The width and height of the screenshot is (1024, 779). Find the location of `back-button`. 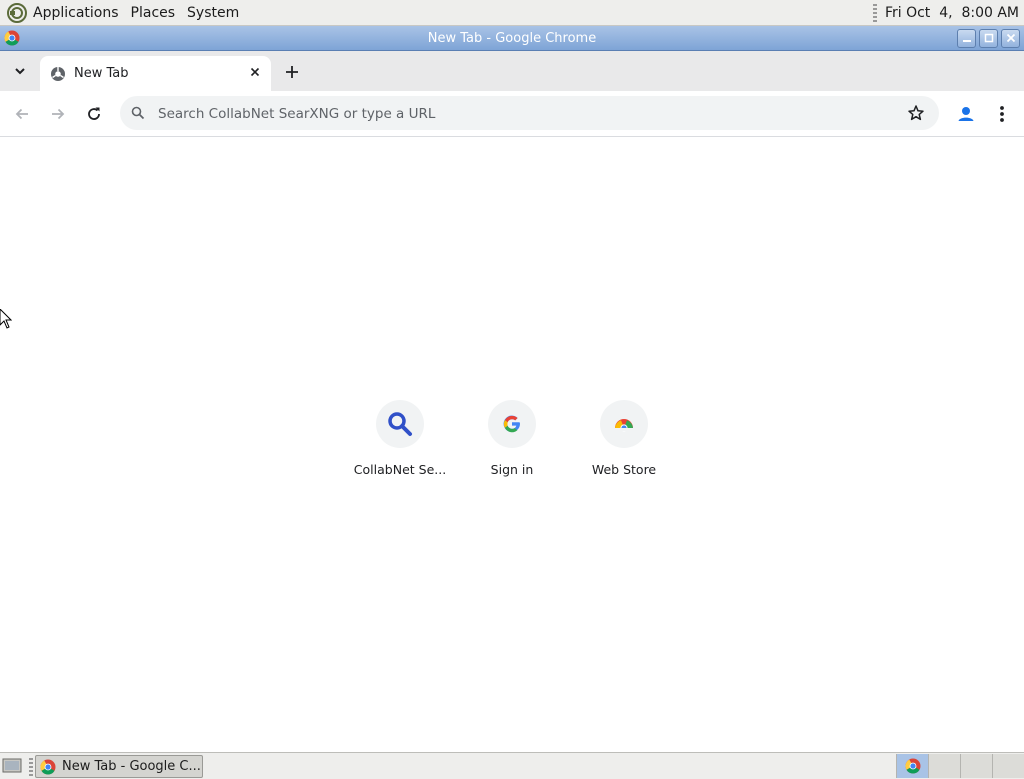

back-button is located at coordinates (22, 114).